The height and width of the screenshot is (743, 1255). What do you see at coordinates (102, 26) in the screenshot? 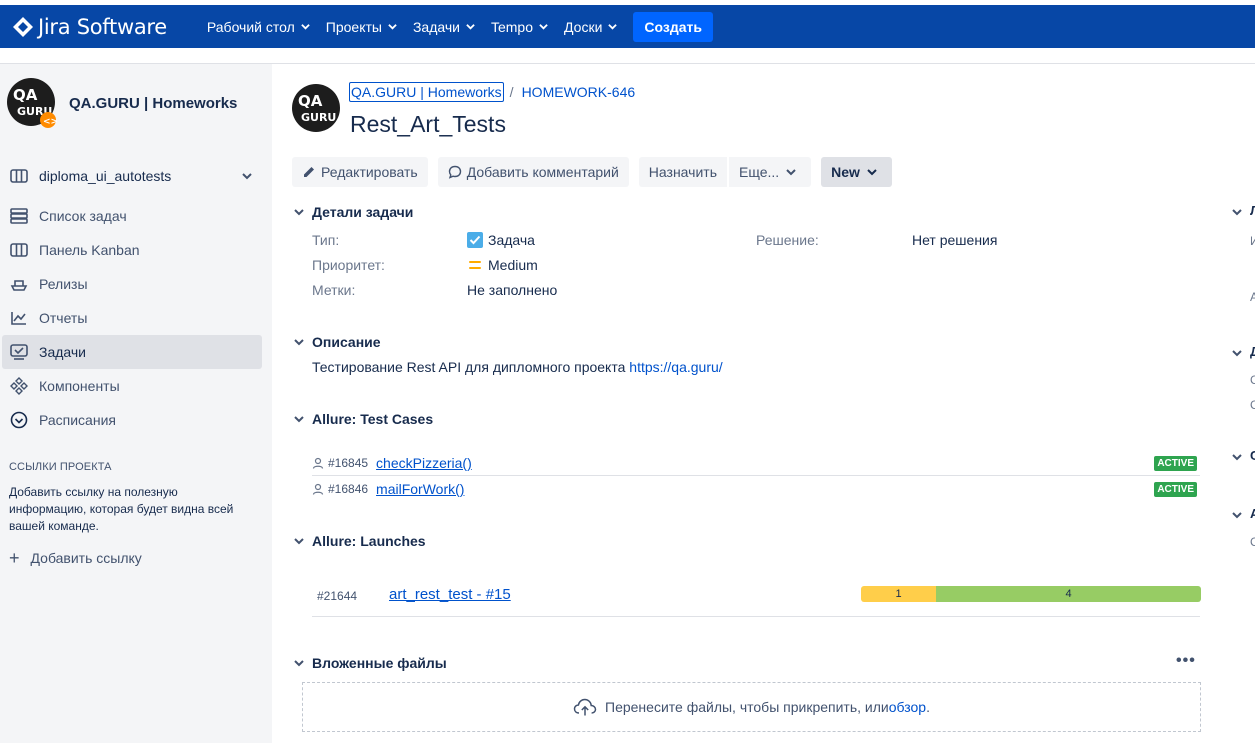
I see `logo-text: Jira Software` at bounding box center [102, 26].